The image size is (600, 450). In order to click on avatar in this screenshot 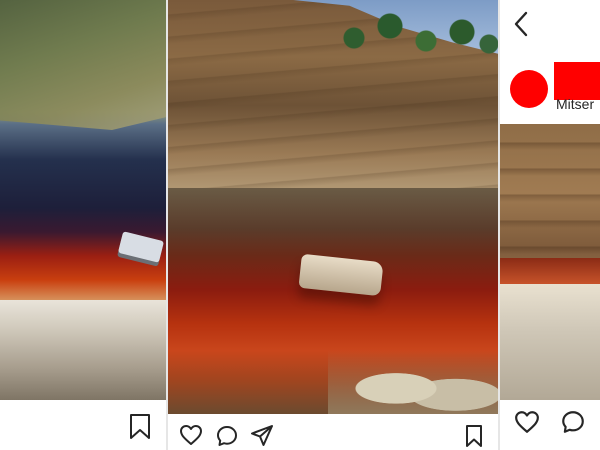, I will do `click(529, 89)`.